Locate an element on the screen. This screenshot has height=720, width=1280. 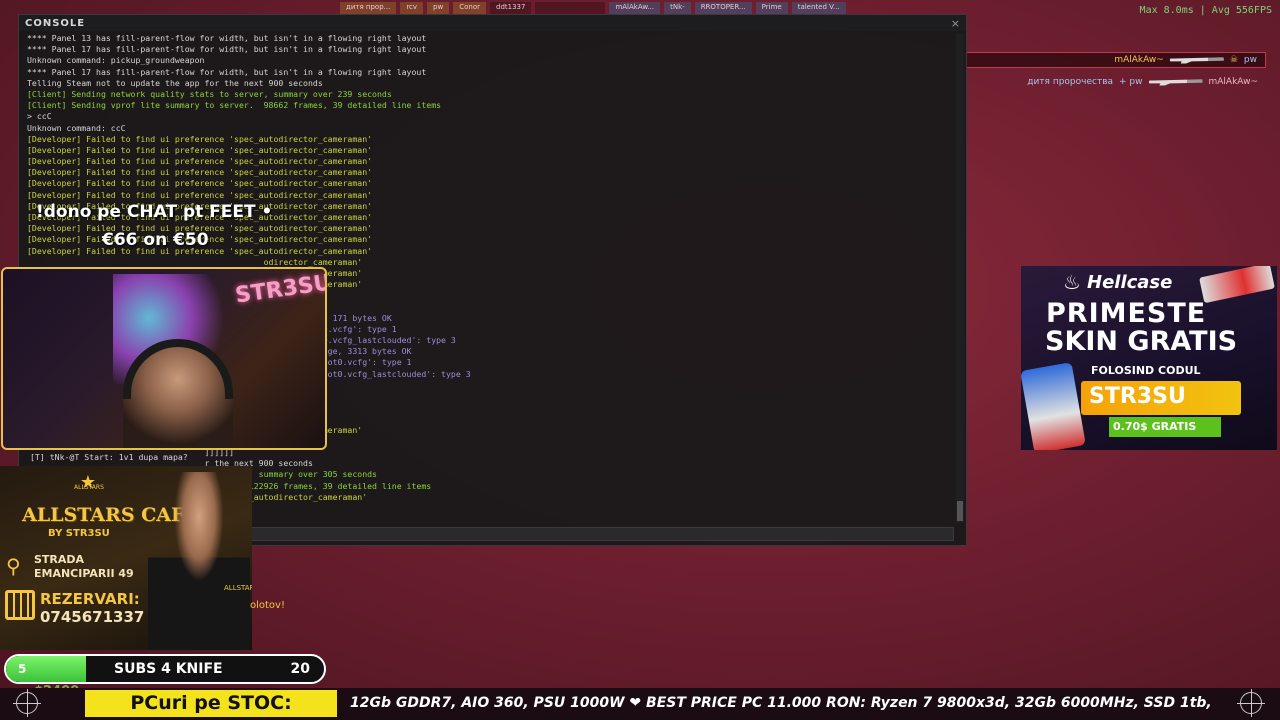
player-slot: Conor is located at coordinates (469, 8).